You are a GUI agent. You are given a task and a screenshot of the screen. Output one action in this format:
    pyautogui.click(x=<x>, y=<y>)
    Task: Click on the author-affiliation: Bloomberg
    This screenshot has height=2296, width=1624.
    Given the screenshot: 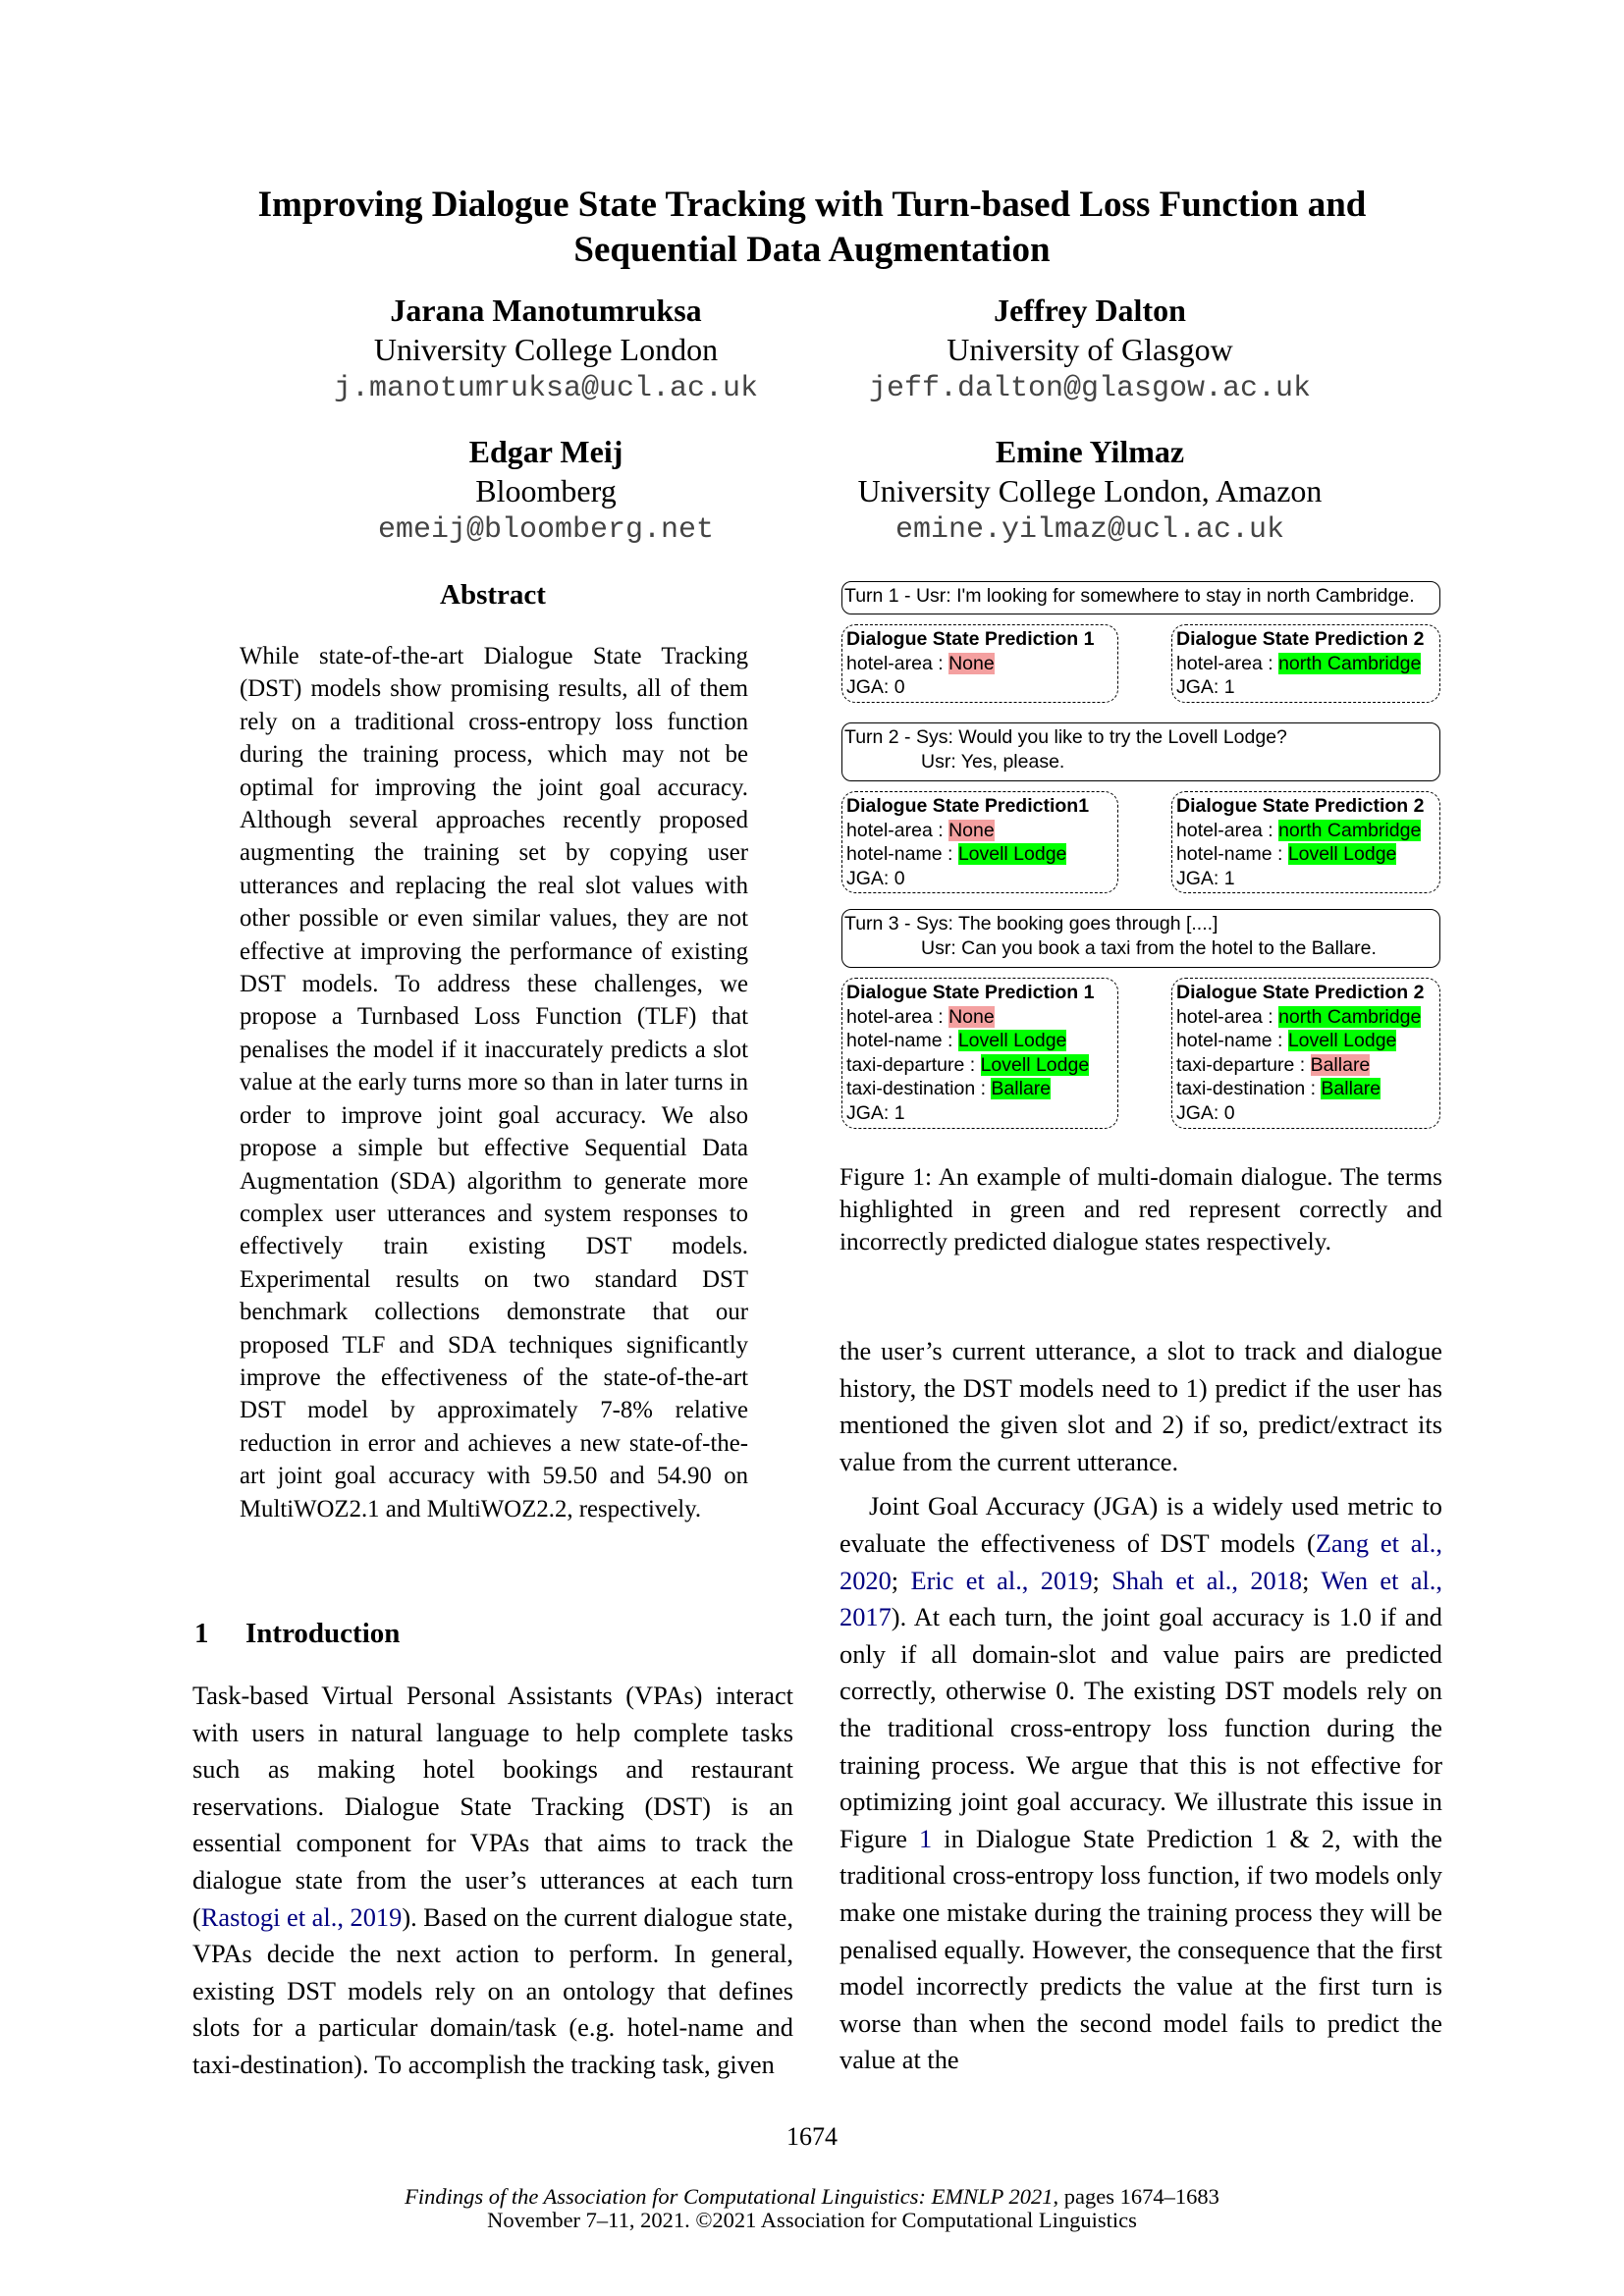 What is the action you would take?
    pyautogui.click(x=546, y=491)
    